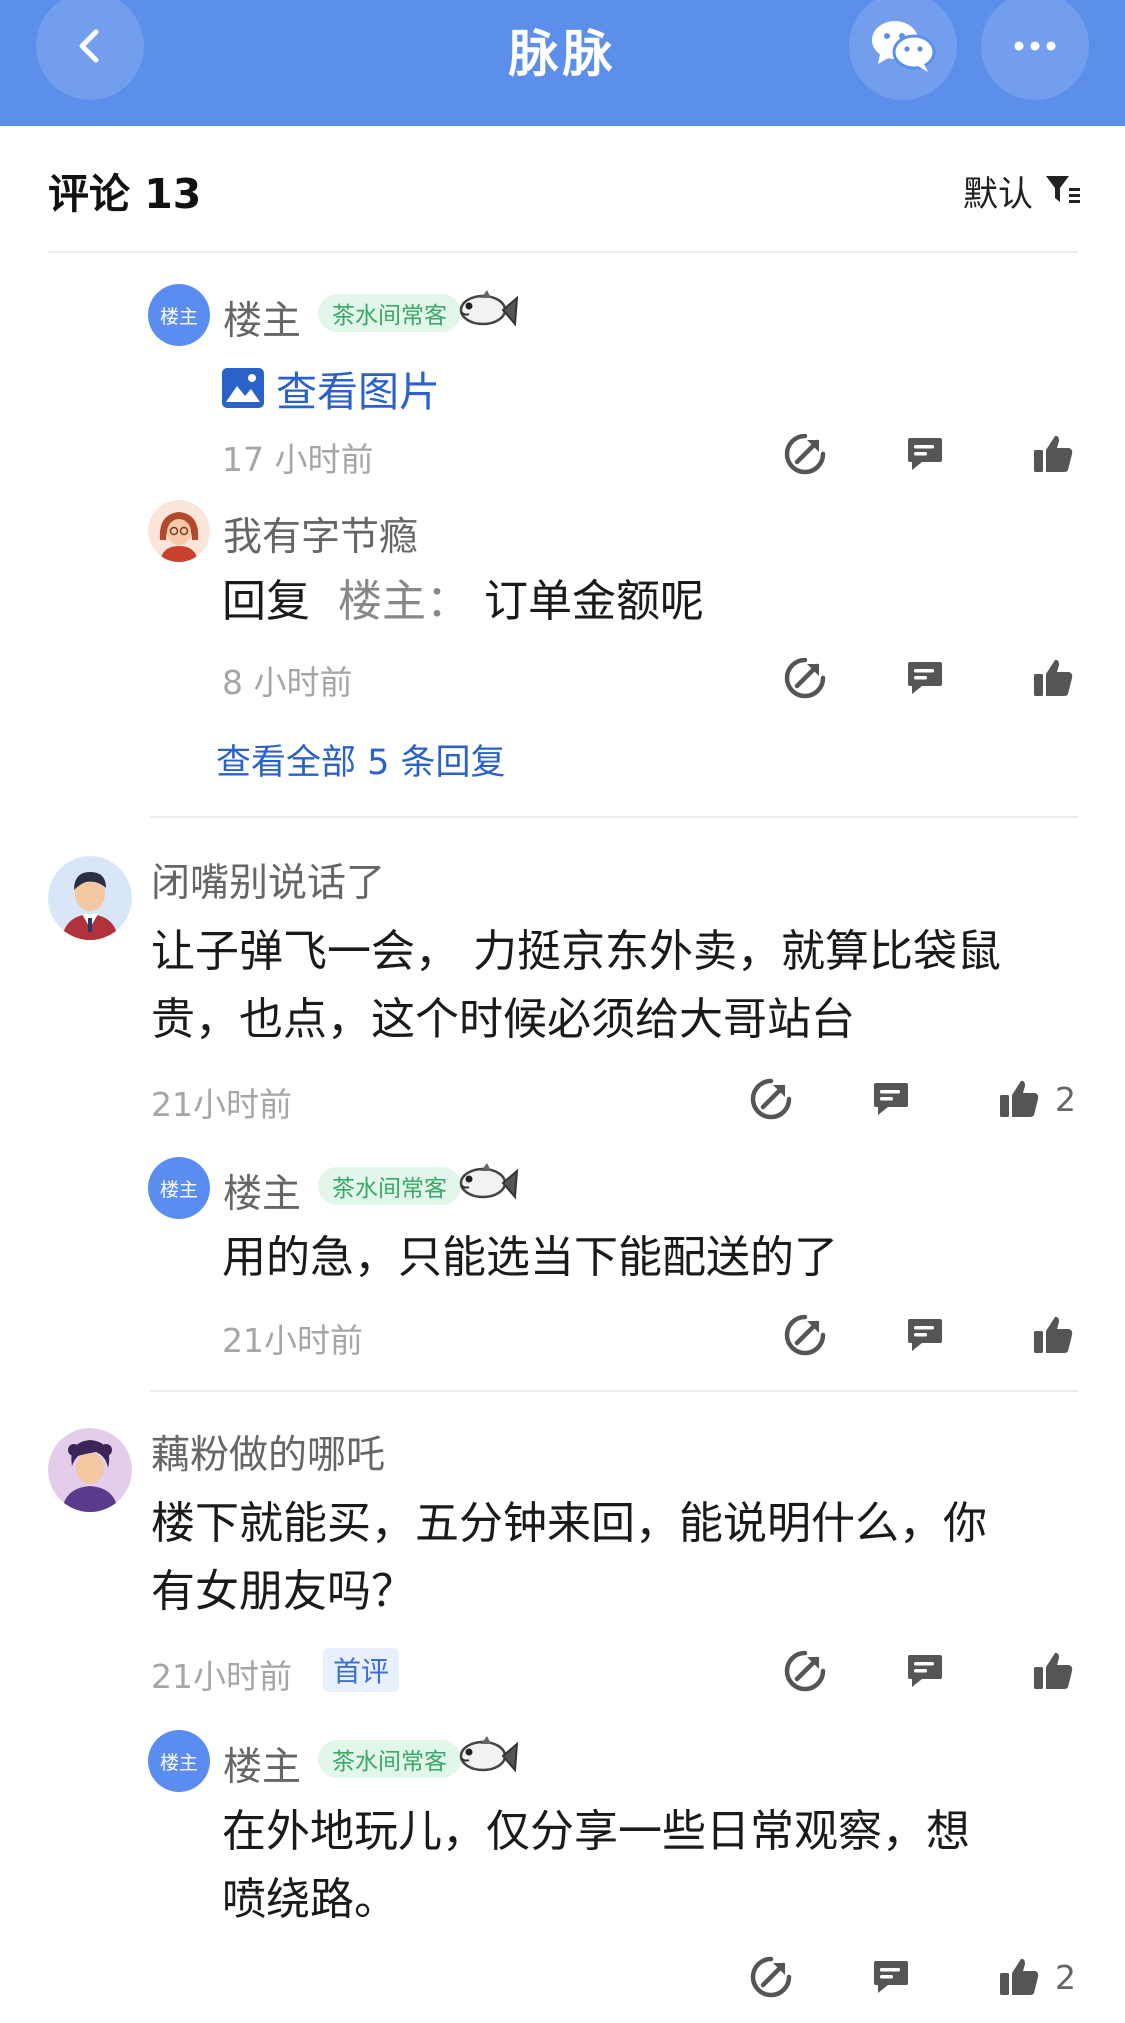 The height and width of the screenshot is (2023, 1125). I want to click on comment-line: 贵，也点，这个时候必须给大哥站台, so click(503, 1019).